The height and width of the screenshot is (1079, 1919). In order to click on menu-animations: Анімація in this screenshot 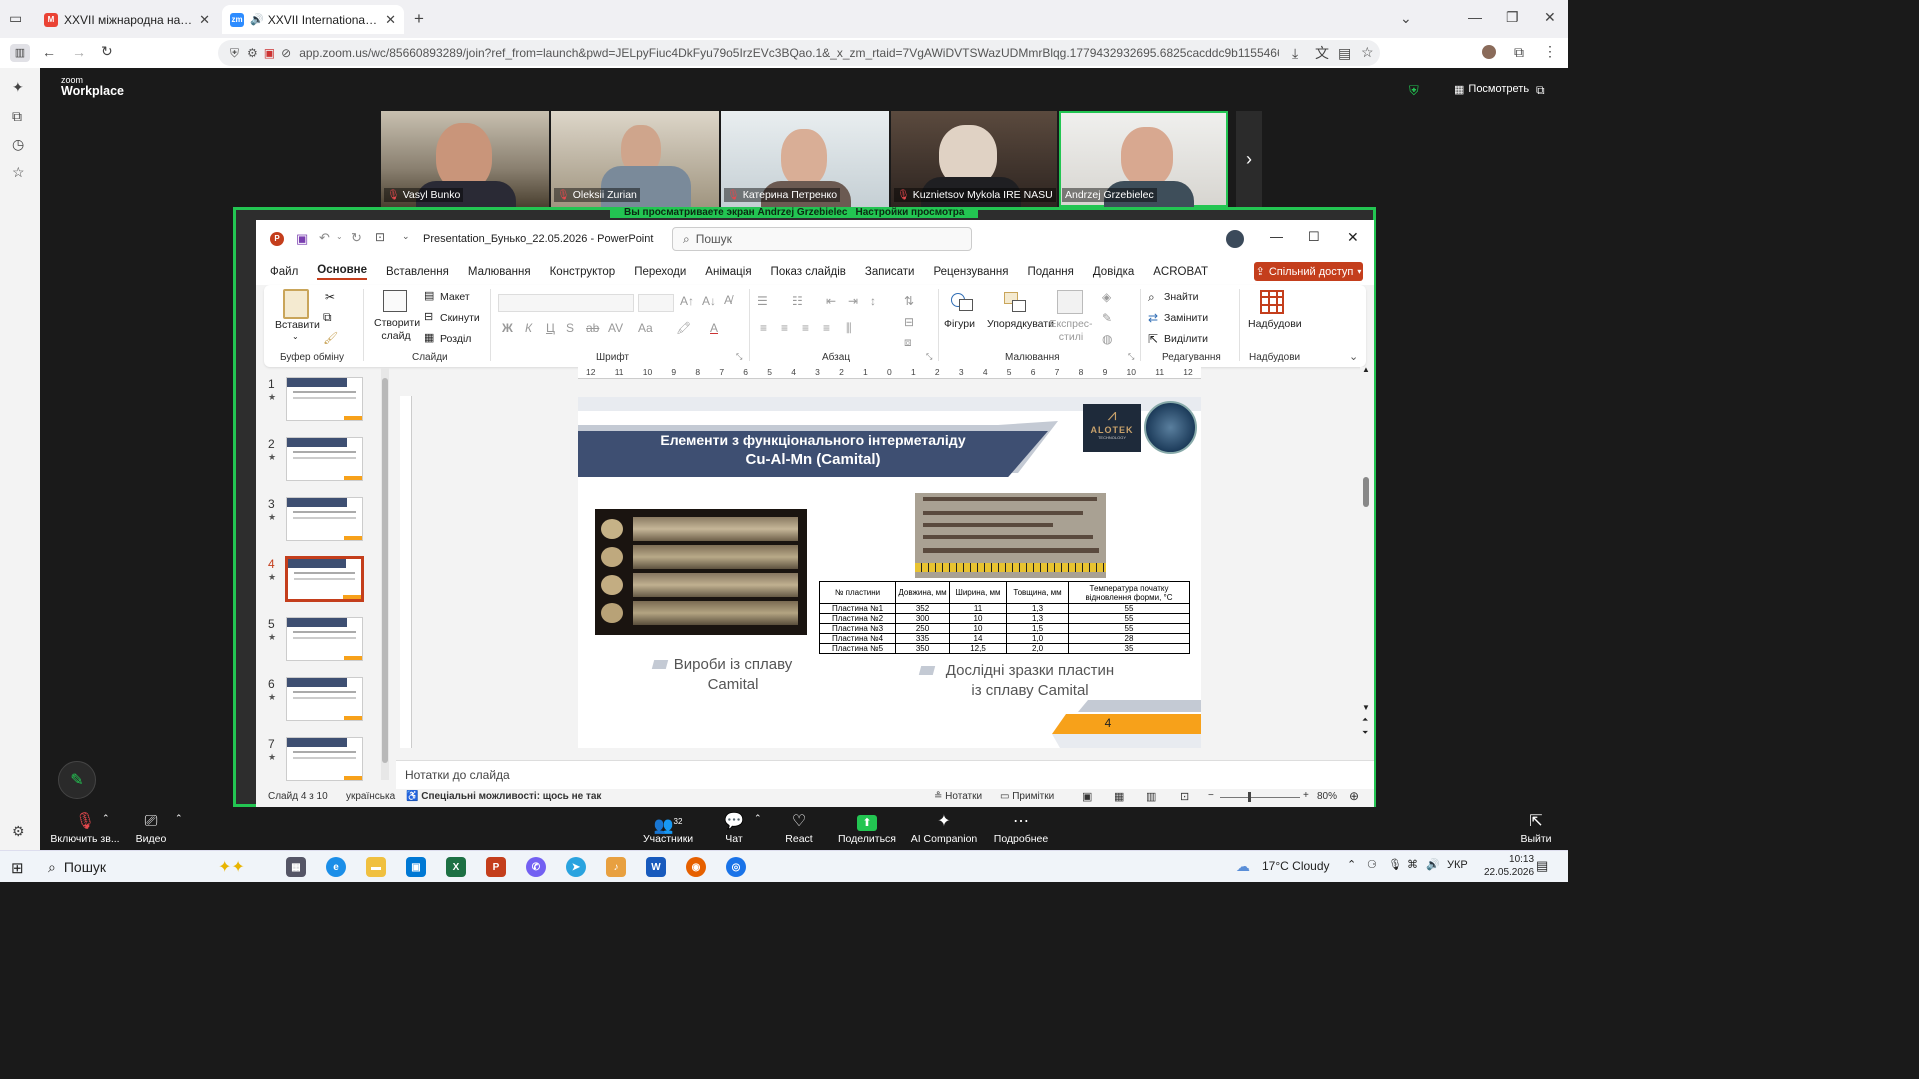, I will do `click(728, 272)`.